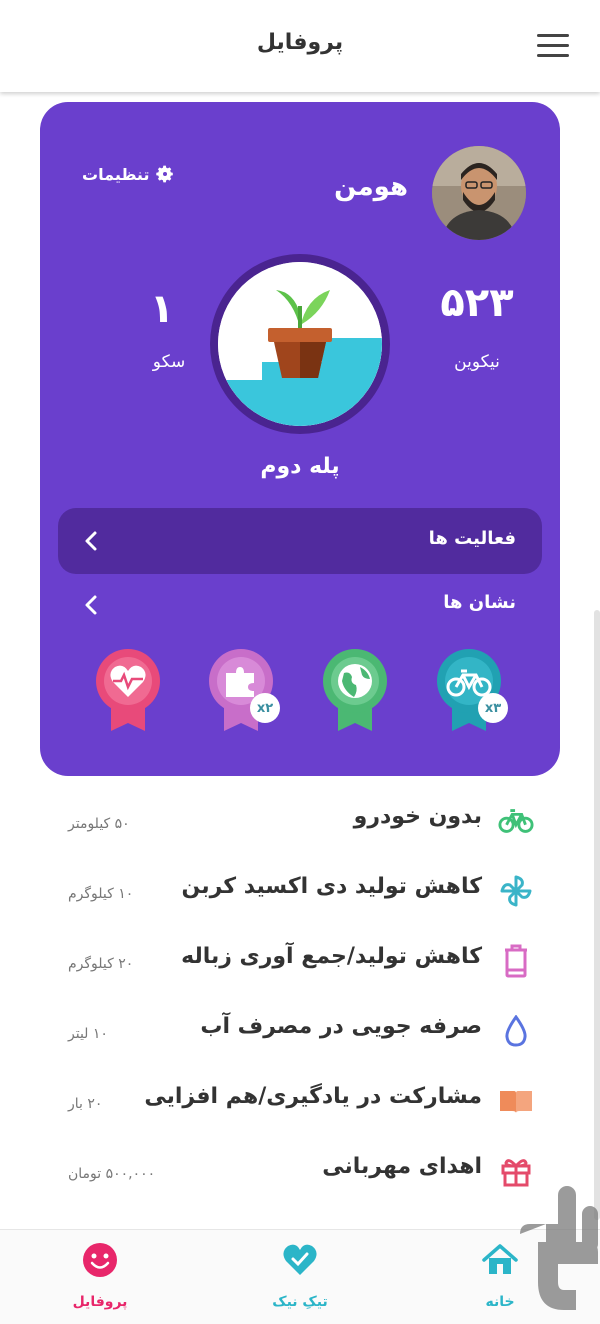 The width and height of the screenshot is (600, 1324). What do you see at coordinates (300, 1302) in the screenshot?
I see `nav-tik-label: تیکِ نیک` at bounding box center [300, 1302].